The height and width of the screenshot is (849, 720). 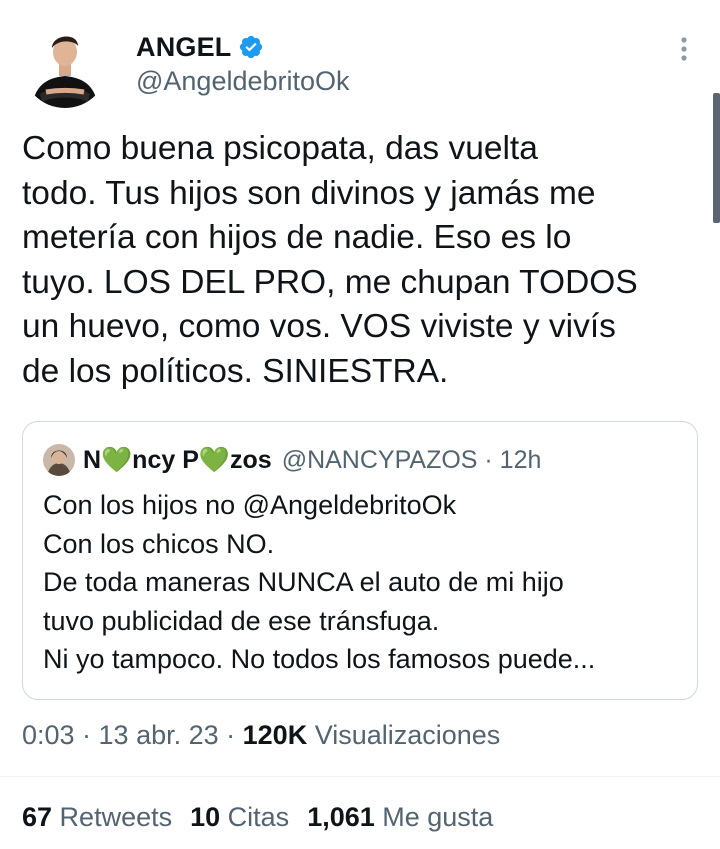 I want to click on retweets-stat: 67 Retweets, so click(x=97, y=817).